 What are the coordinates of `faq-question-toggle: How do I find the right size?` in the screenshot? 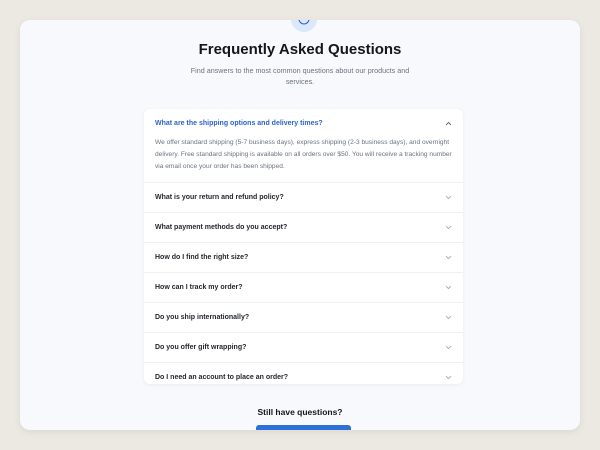 It's located at (303, 257).